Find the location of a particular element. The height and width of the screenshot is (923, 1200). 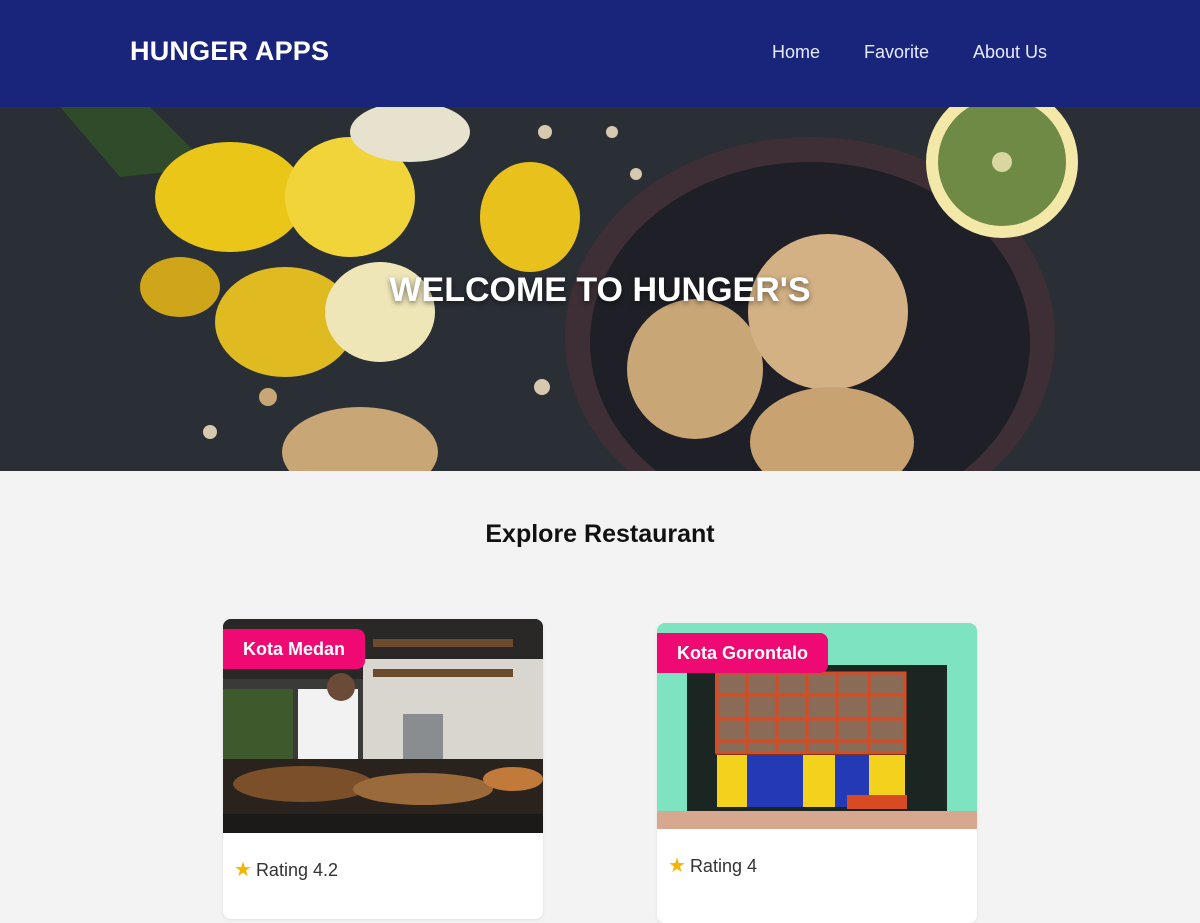

nav-link-favorite: Favorite is located at coordinates (896, 52).